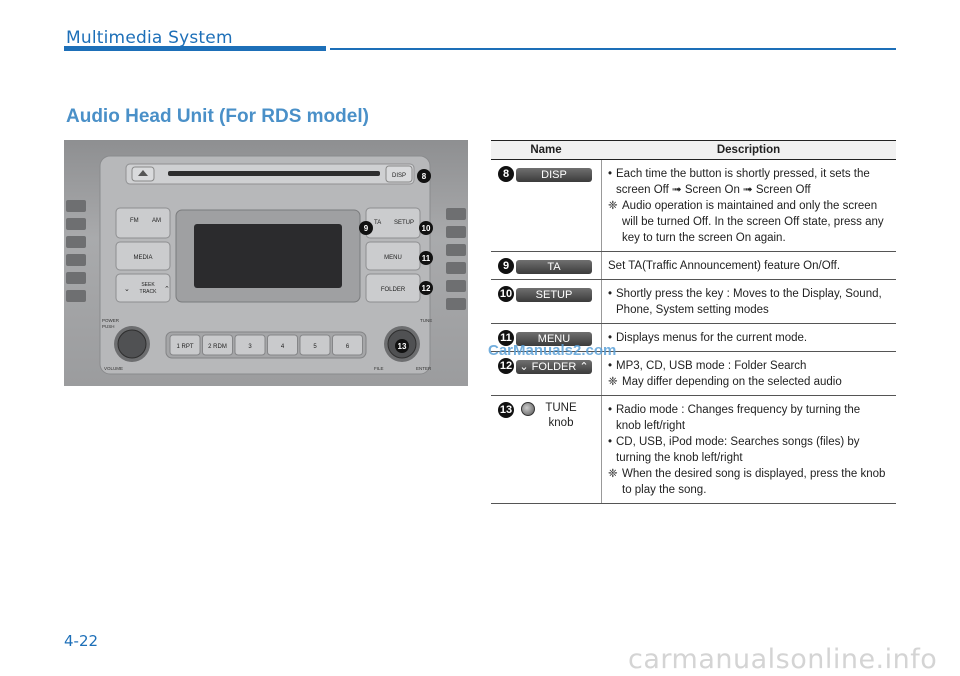 The height and width of the screenshot is (676, 960). What do you see at coordinates (506, 266) in the screenshot?
I see `callout-number: 9` at bounding box center [506, 266].